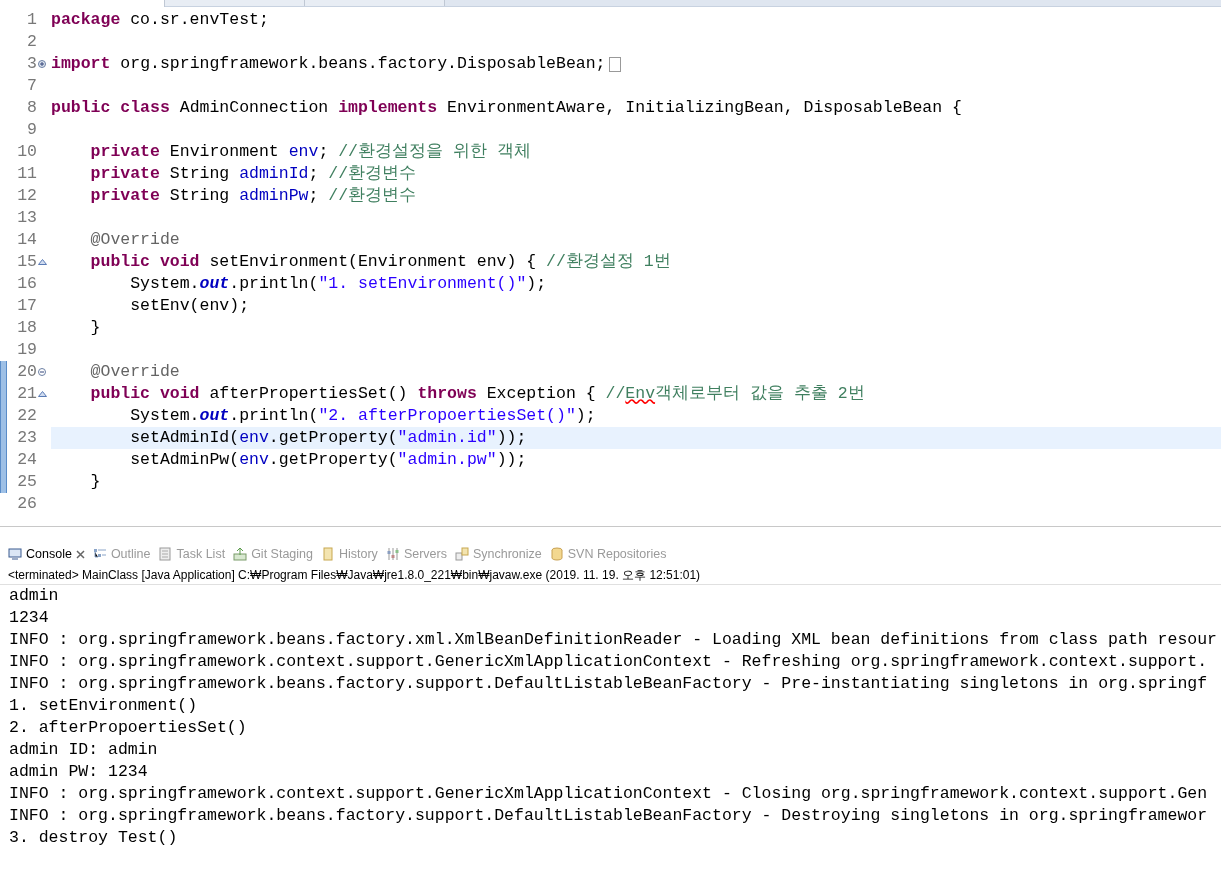 The width and height of the screenshot is (1221, 887). I want to click on sync-icon, so click(461, 554).